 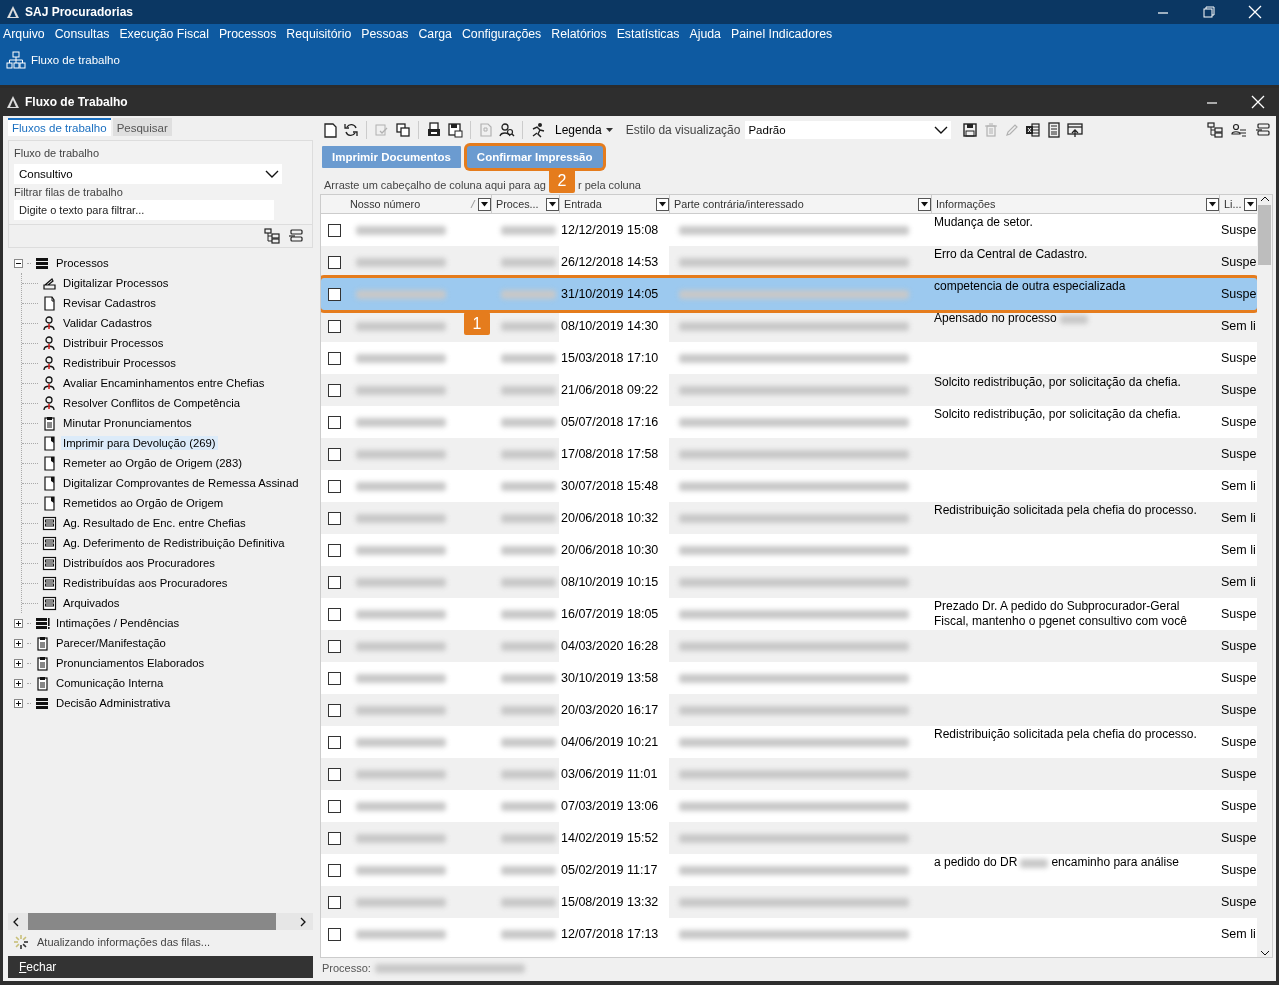 I want to click on tree-item: Digitalizar Comprovantes de Remessa Assinad, so click(x=181, y=483).